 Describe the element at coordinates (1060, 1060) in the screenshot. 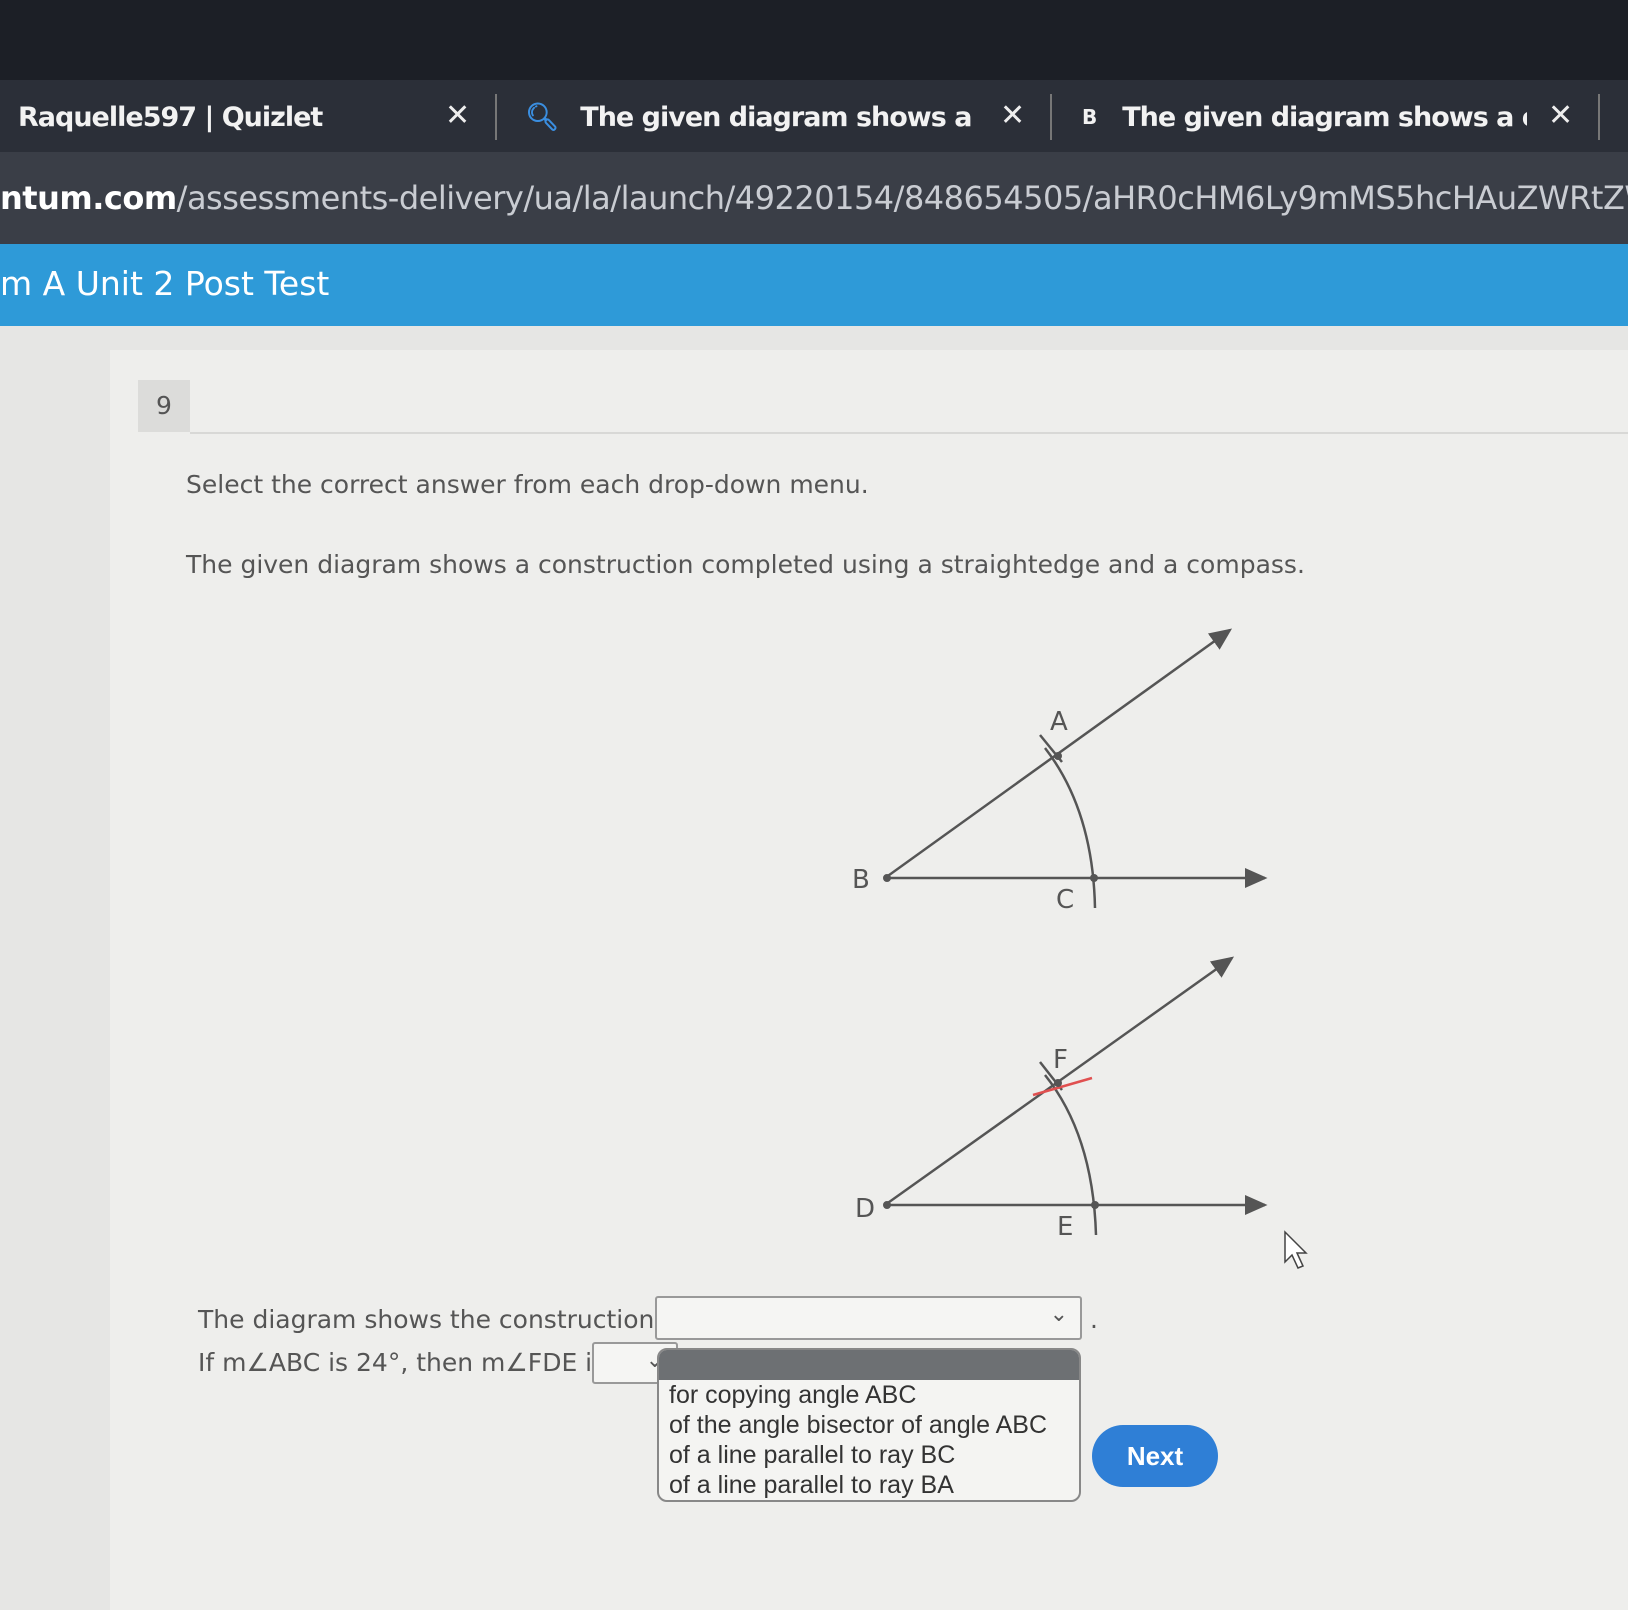

I see `label-f: F` at that location.